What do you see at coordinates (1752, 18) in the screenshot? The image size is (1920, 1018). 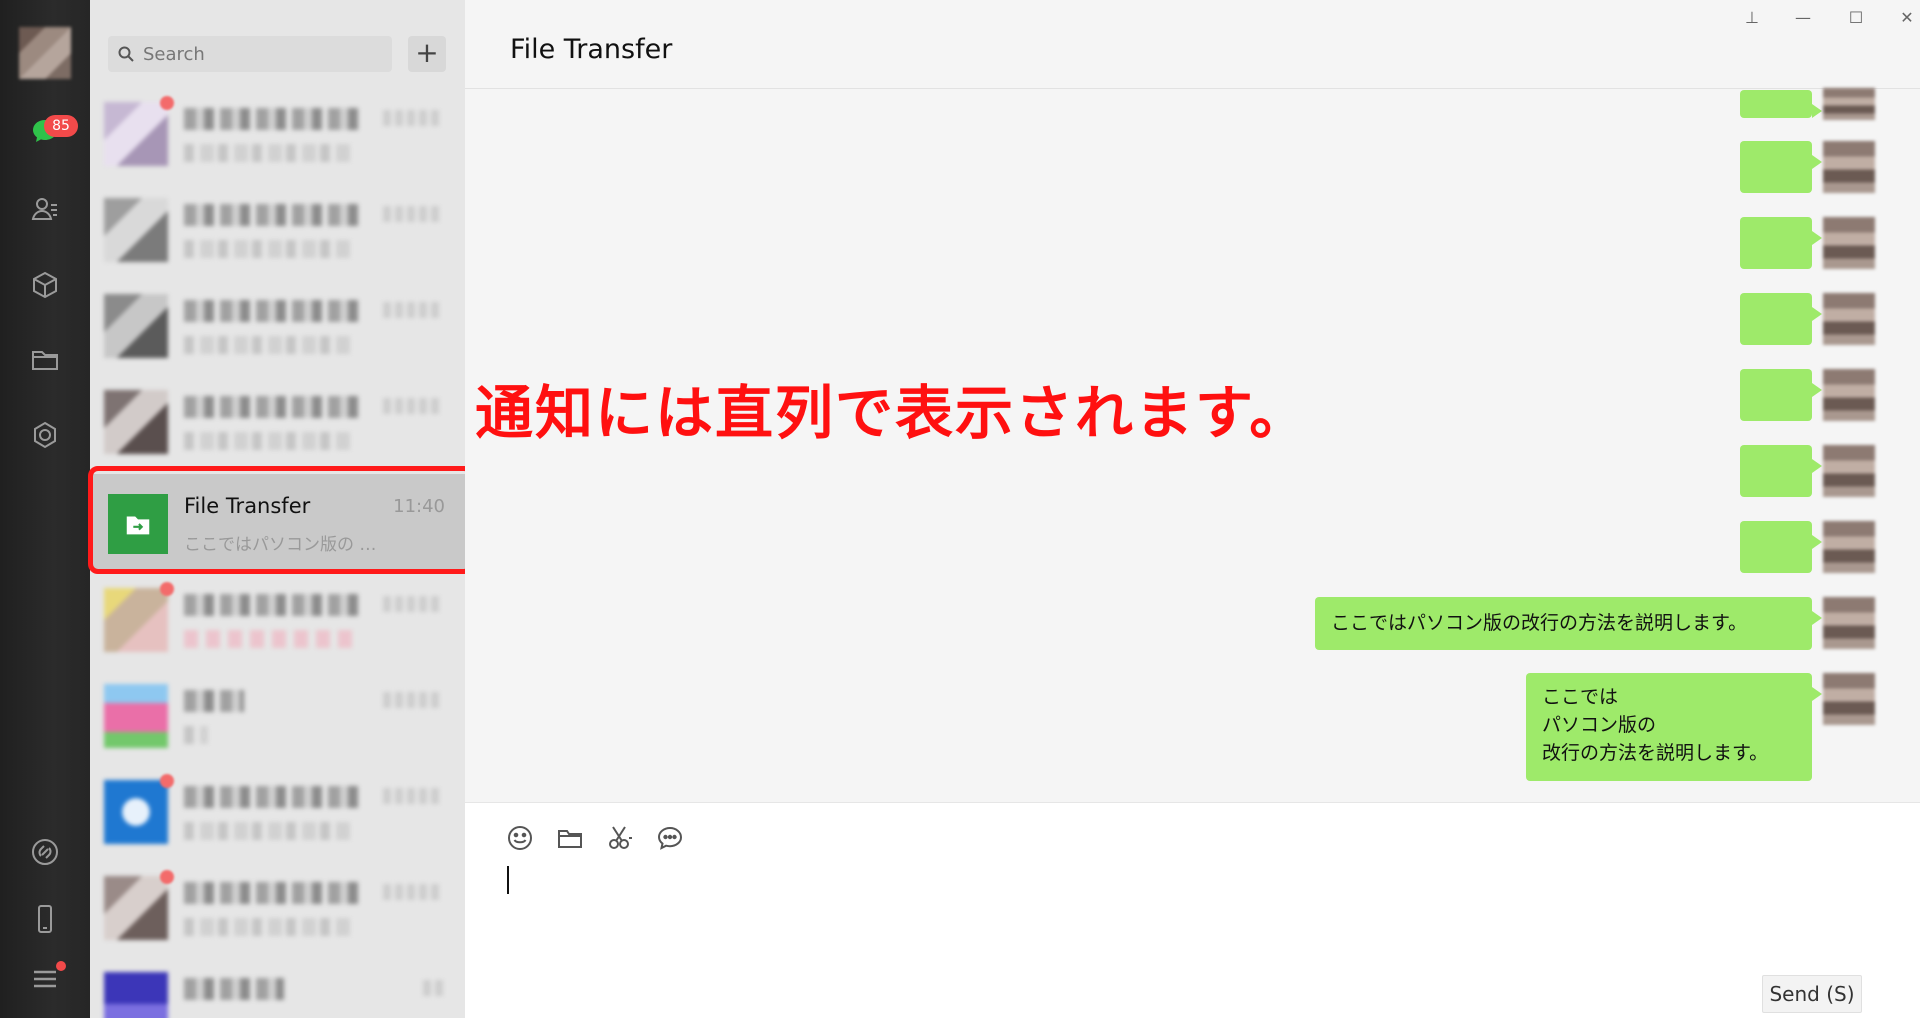 I see `pin-icon: ⊥` at bounding box center [1752, 18].